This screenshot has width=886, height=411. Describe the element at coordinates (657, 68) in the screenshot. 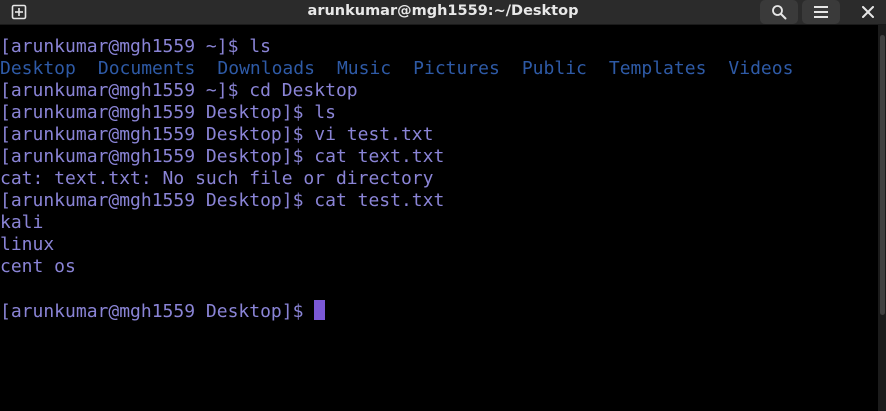

I see `directory-entry: Templates` at that location.